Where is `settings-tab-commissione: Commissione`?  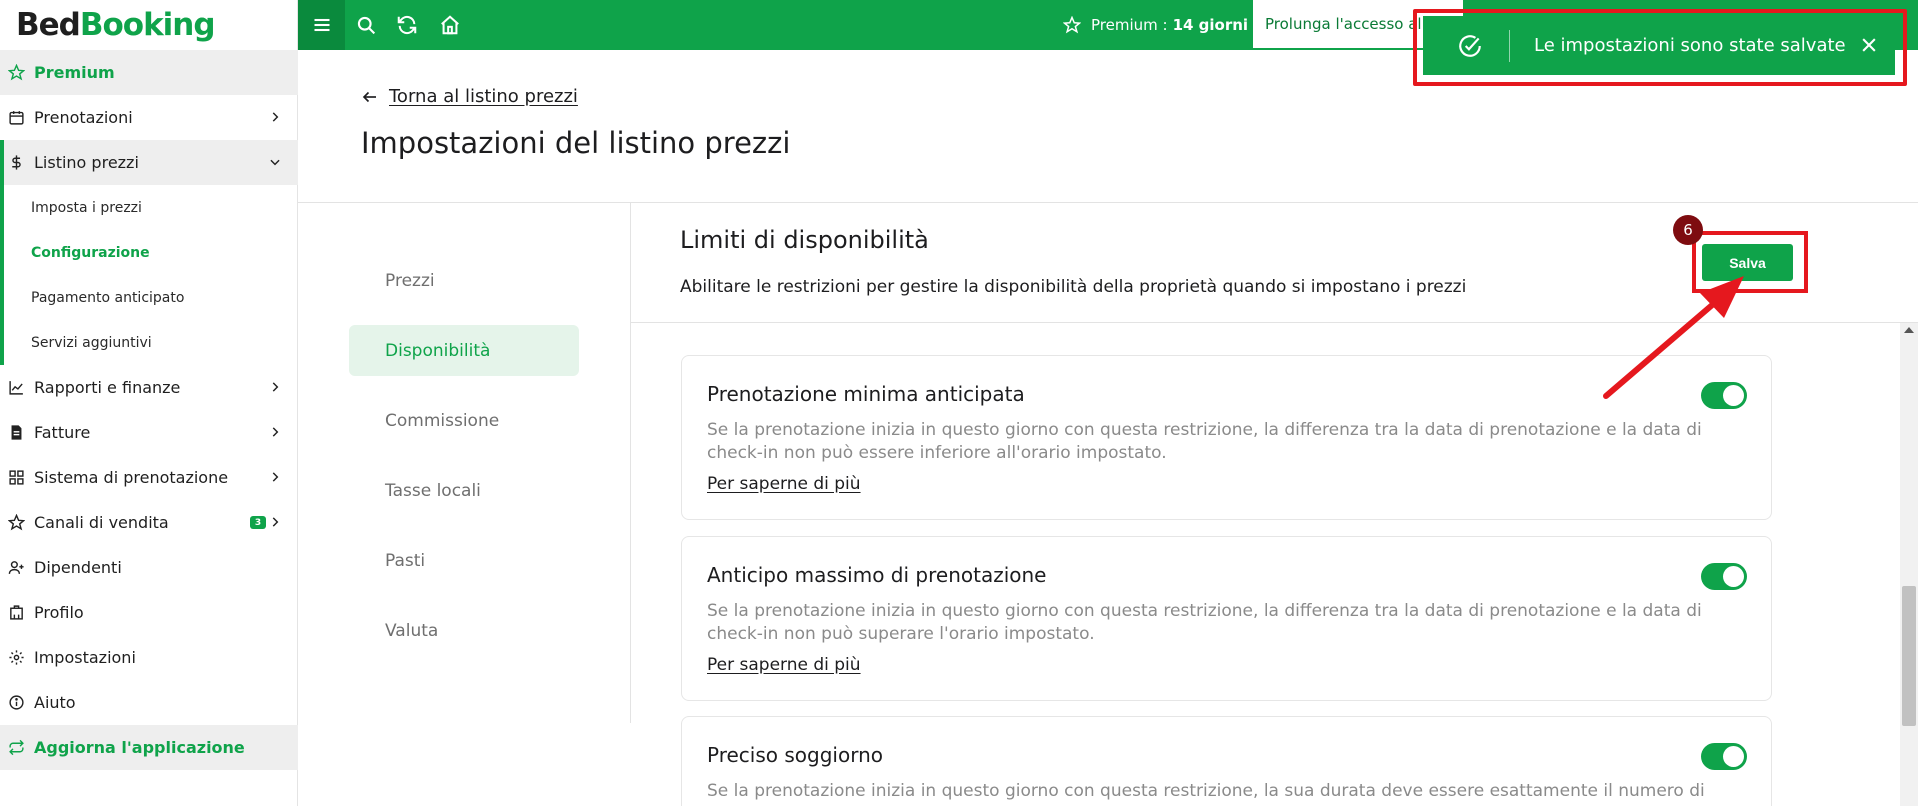 settings-tab-commissione: Commissione is located at coordinates (464, 420).